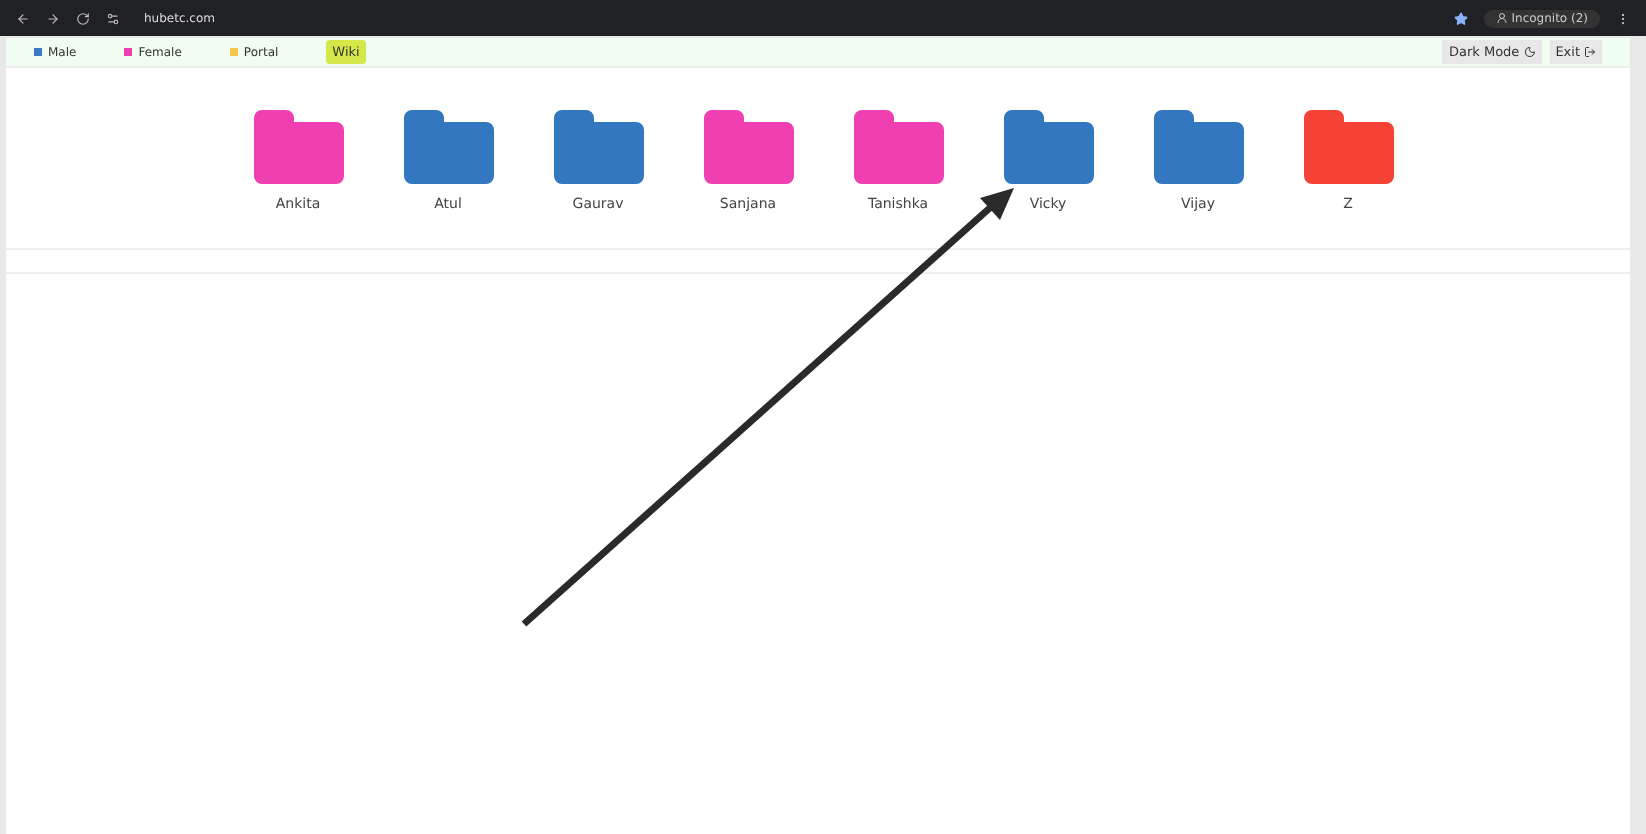 This screenshot has height=834, width=1646. What do you see at coordinates (1529, 52) in the screenshot?
I see `moon-icon` at bounding box center [1529, 52].